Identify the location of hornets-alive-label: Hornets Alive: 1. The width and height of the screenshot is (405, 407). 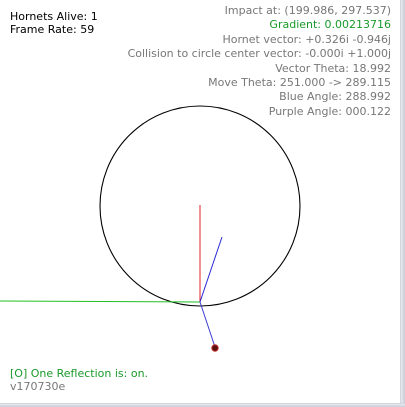
(54, 16).